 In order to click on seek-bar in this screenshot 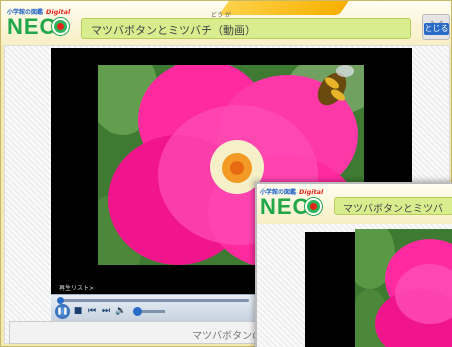, I will do `click(153, 300)`.